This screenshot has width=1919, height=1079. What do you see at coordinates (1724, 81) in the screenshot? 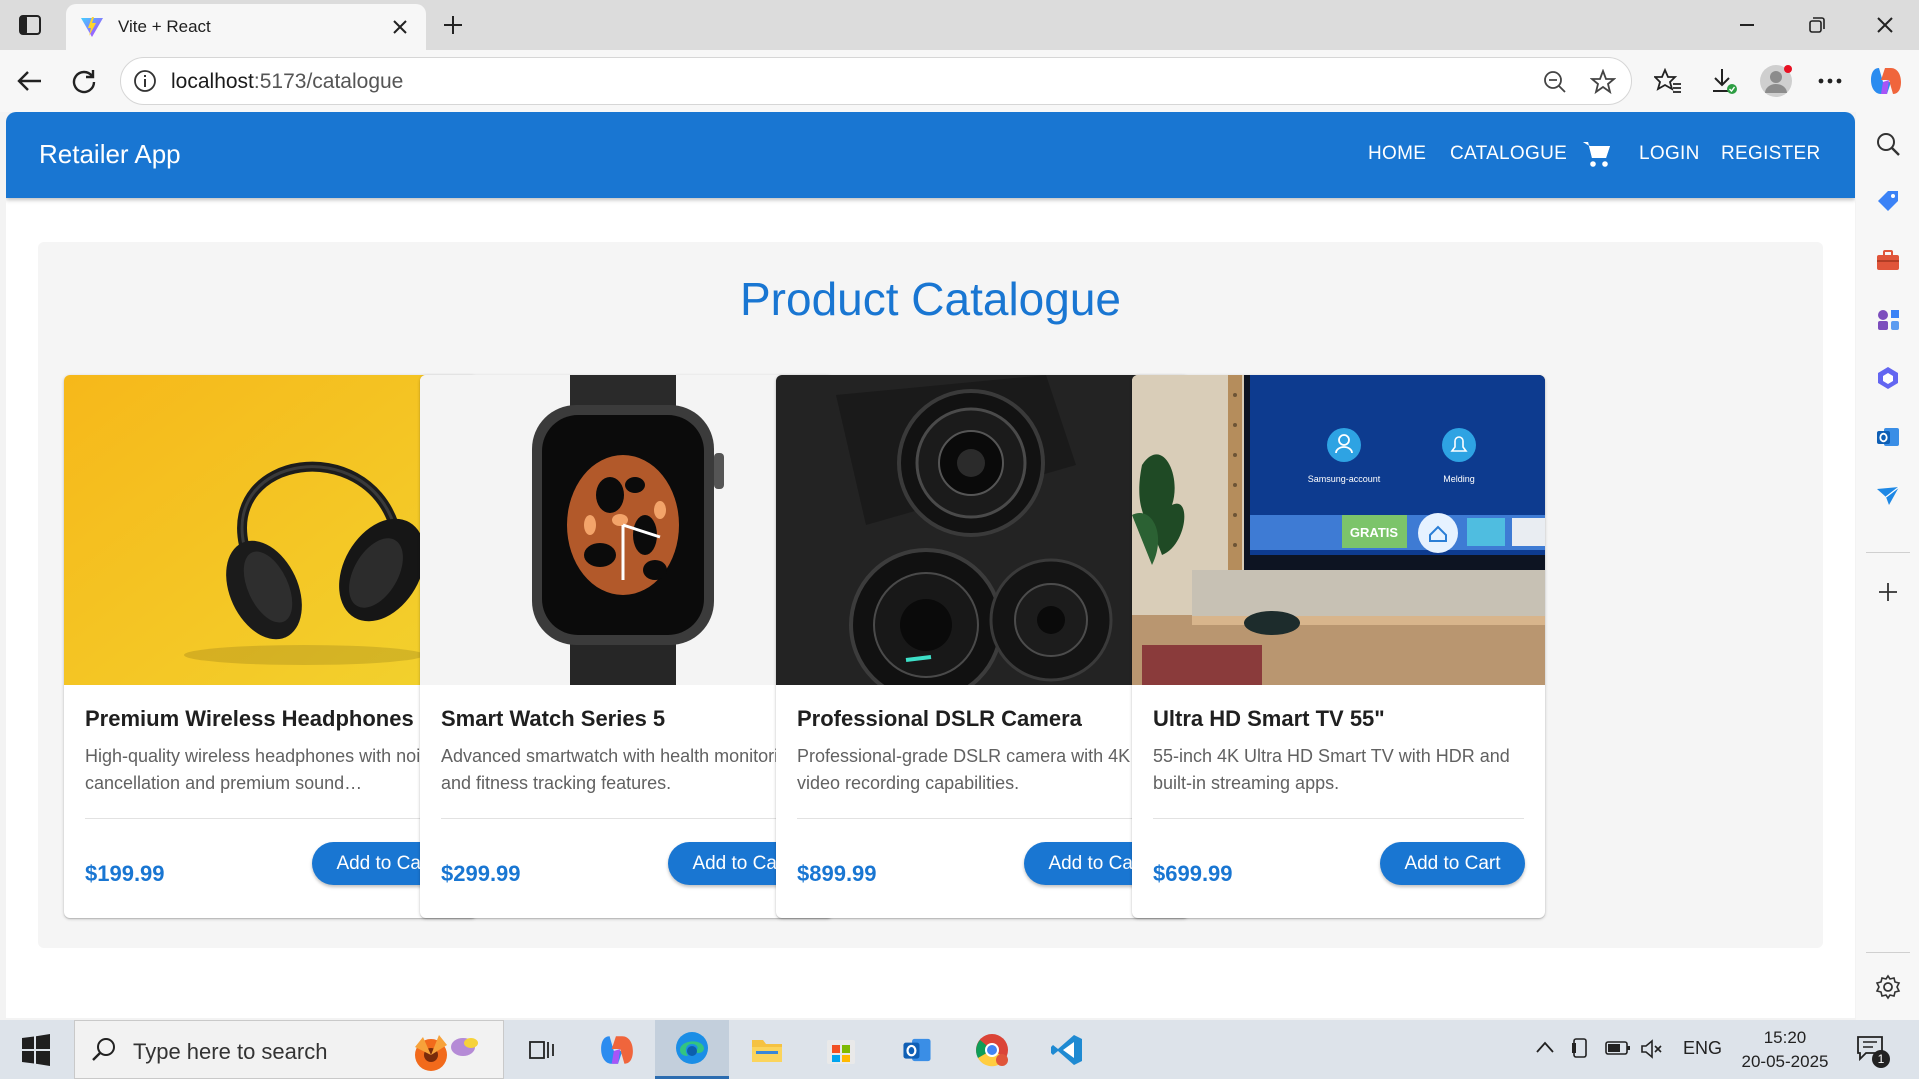
I see `downloads-icon` at bounding box center [1724, 81].